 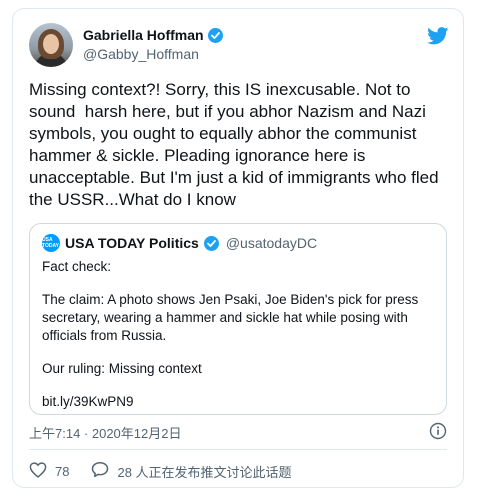 I want to click on quoted-link: bit.ly/39KwPN9, so click(x=240, y=402).